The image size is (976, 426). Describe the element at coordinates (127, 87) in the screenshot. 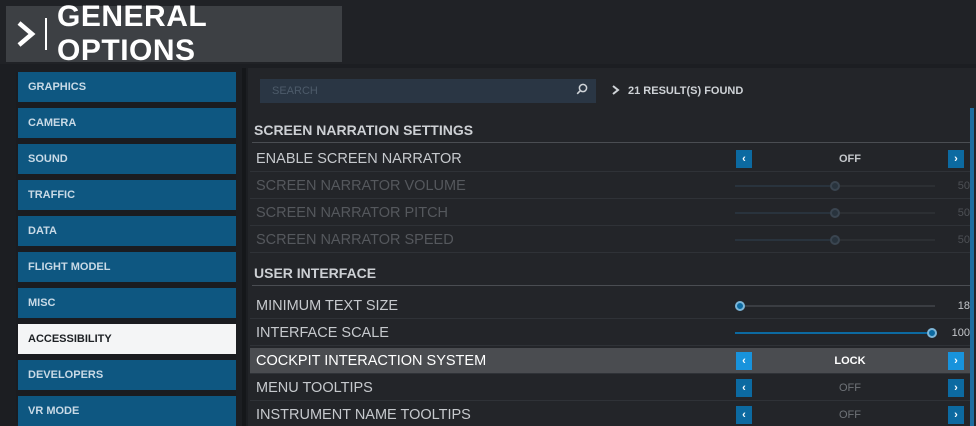

I see `sidebar-item-graphics: GRAPHICS` at that location.